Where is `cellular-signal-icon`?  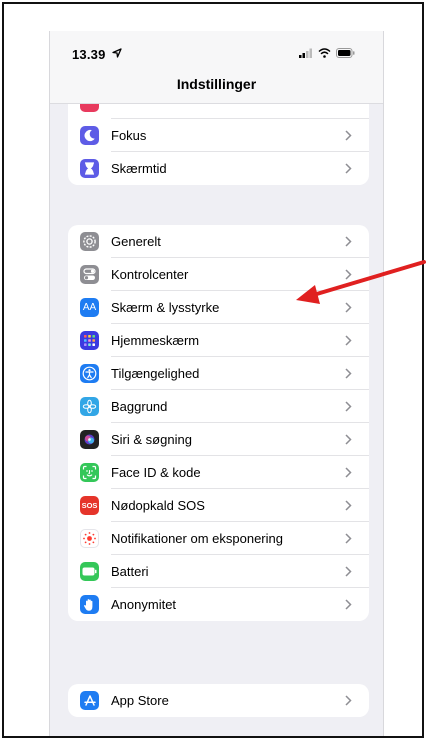 cellular-signal-icon is located at coordinates (305, 53).